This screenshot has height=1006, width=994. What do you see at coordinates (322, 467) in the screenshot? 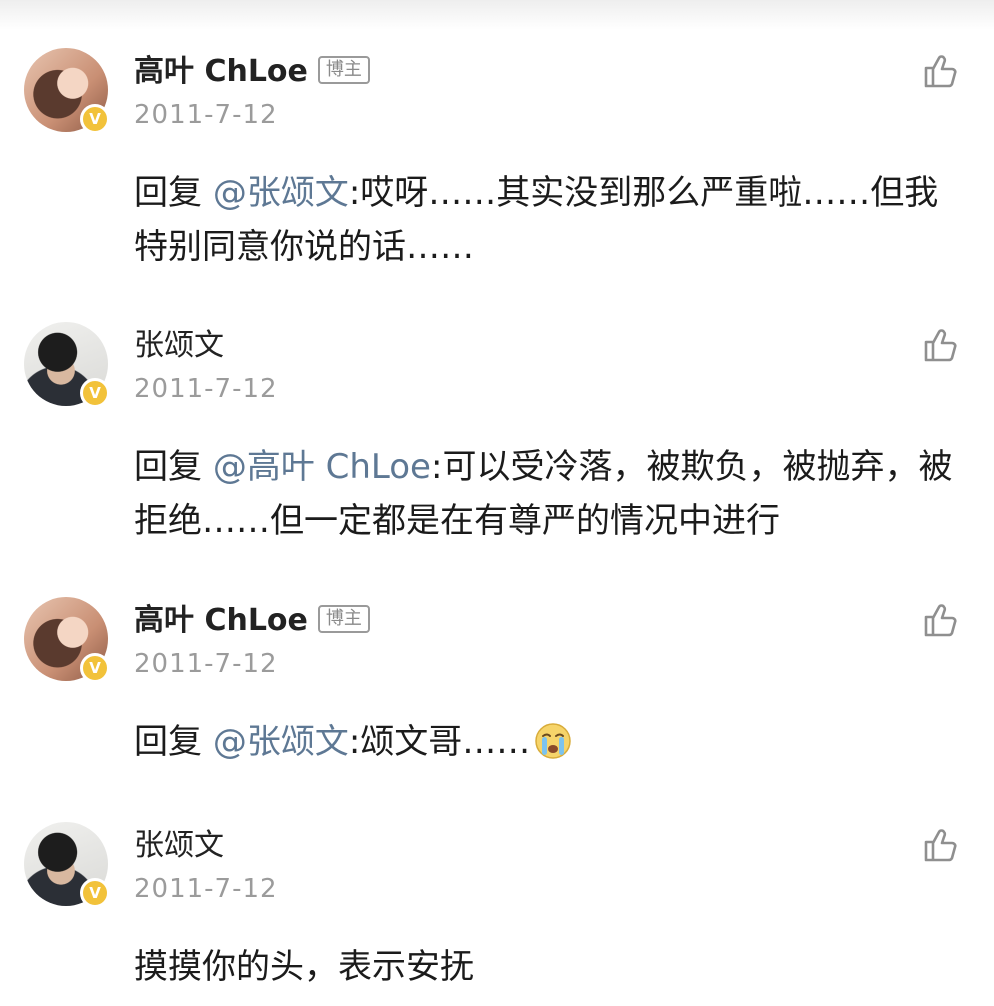
I see `mention-link: @高叶 ChLoe` at bounding box center [322, 467].